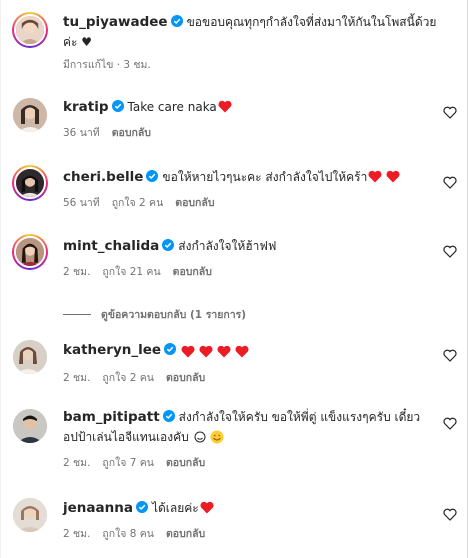 The image size is (468, 558). Describe the element at coordinates (107, 65) in the screenshot. I see `caption-meta: มีการแก้ไข · 3 ชม.` at that location.